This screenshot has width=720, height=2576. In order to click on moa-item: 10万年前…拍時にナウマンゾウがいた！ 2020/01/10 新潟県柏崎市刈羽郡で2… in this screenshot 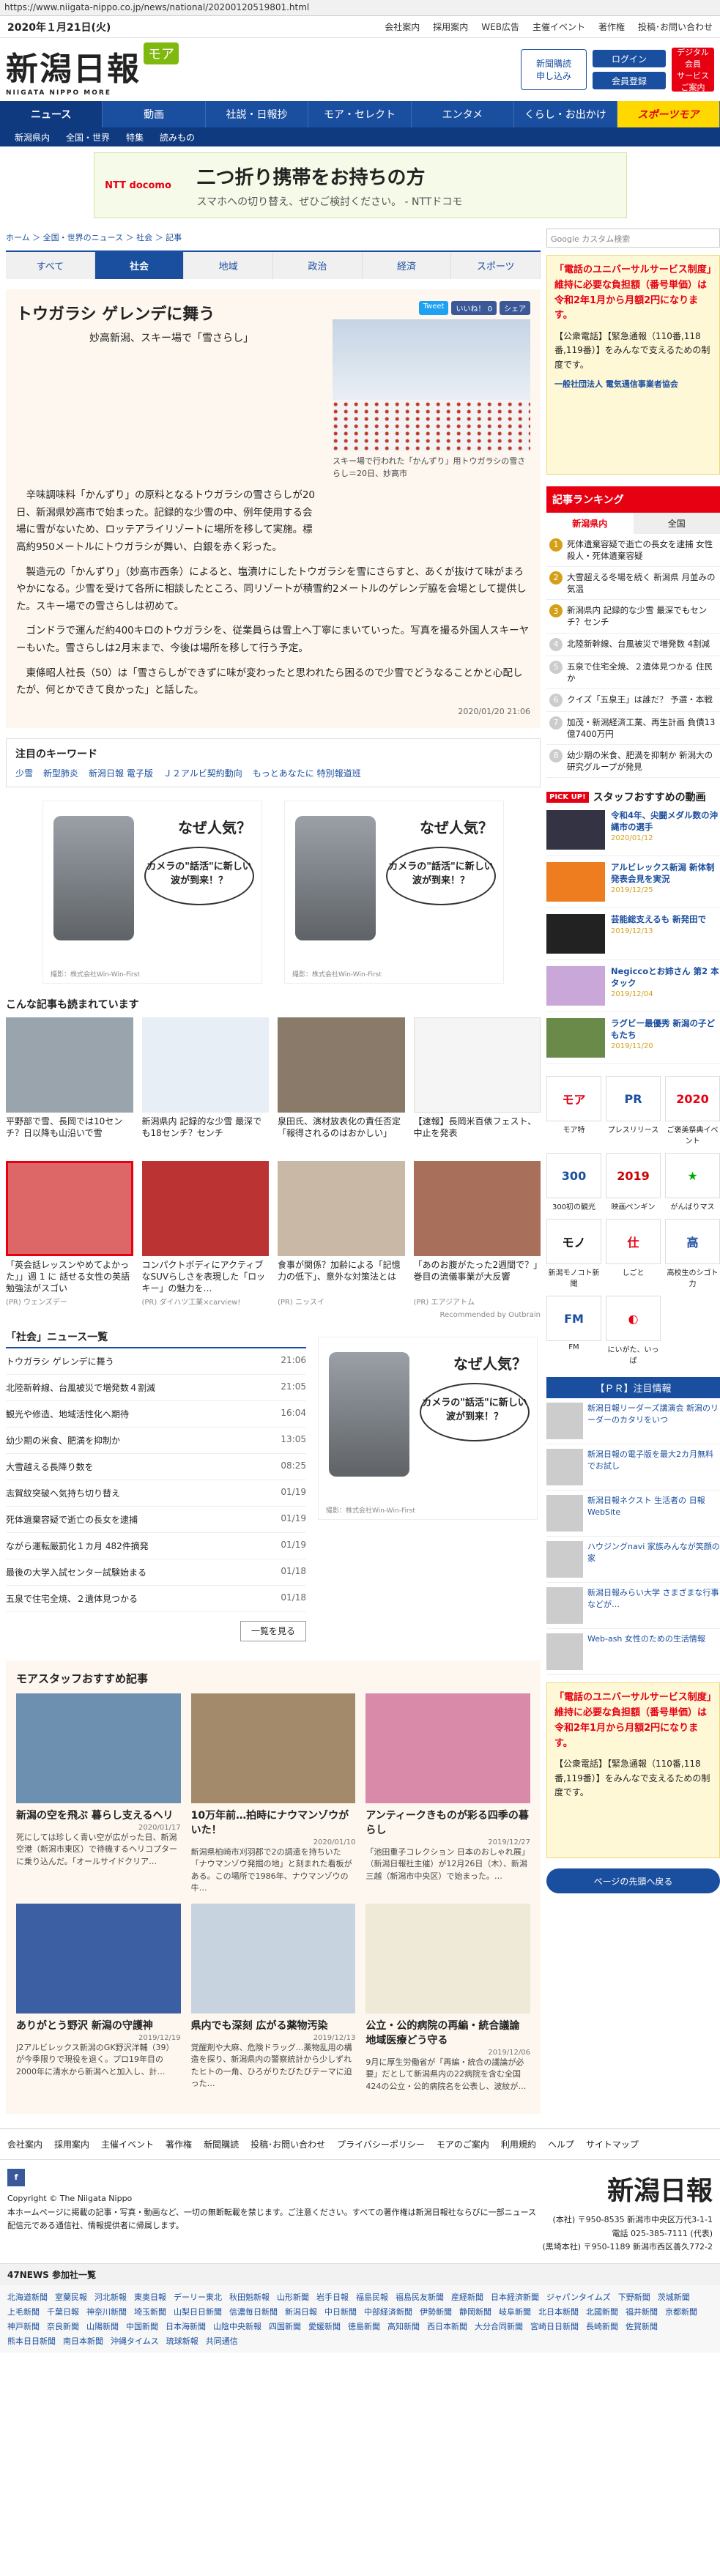, I will do `click(273, 1793)`.